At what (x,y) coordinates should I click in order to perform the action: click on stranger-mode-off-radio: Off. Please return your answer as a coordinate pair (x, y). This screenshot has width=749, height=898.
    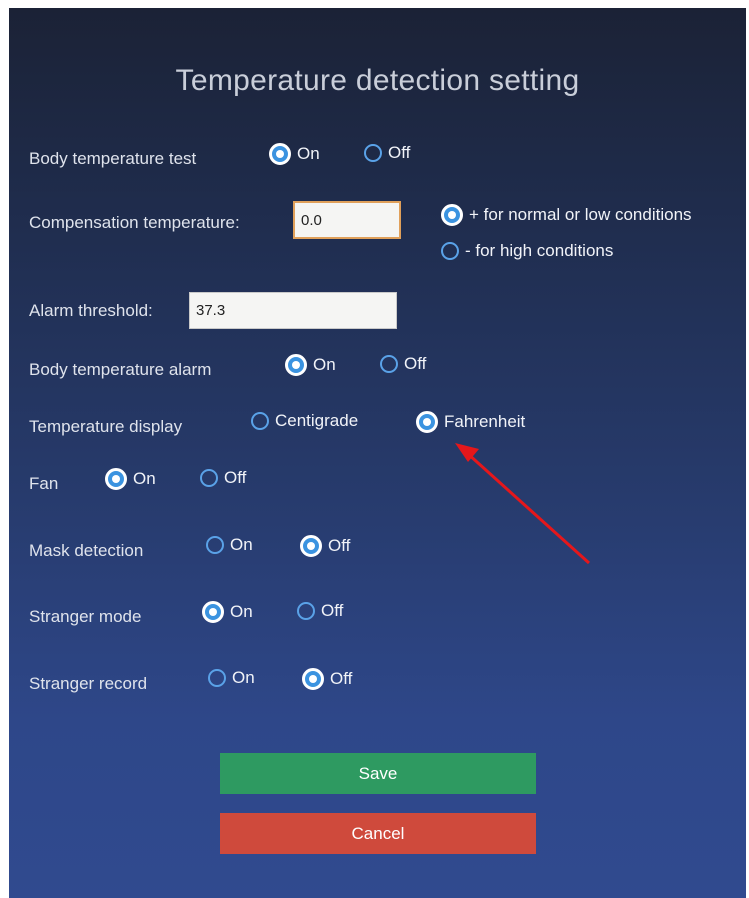
    Looking at the image, I should click on (320, 611).